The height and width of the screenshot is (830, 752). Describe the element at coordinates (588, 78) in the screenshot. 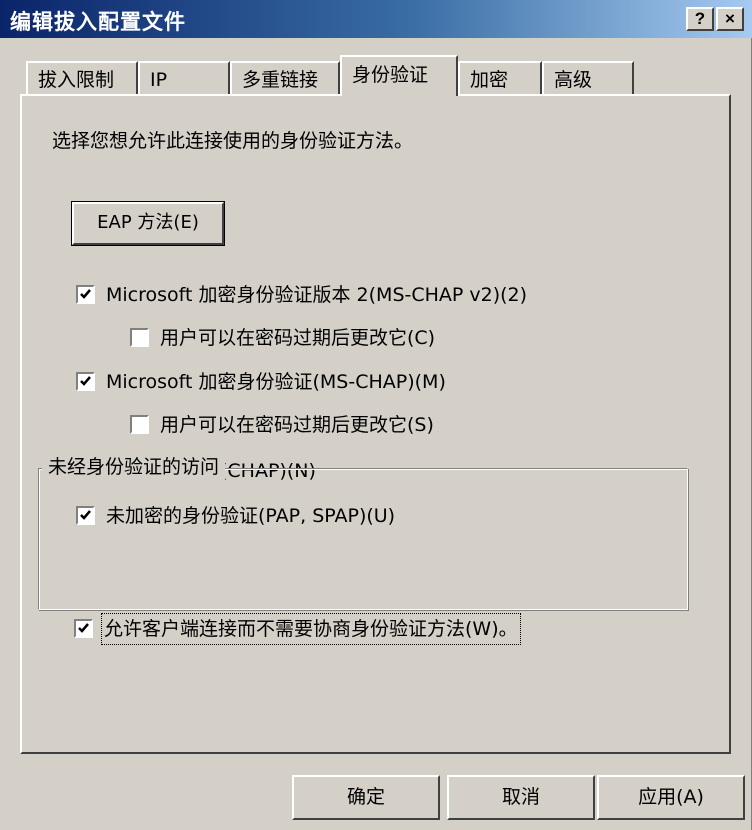

I see `tab-advanced: 高级` at that location.